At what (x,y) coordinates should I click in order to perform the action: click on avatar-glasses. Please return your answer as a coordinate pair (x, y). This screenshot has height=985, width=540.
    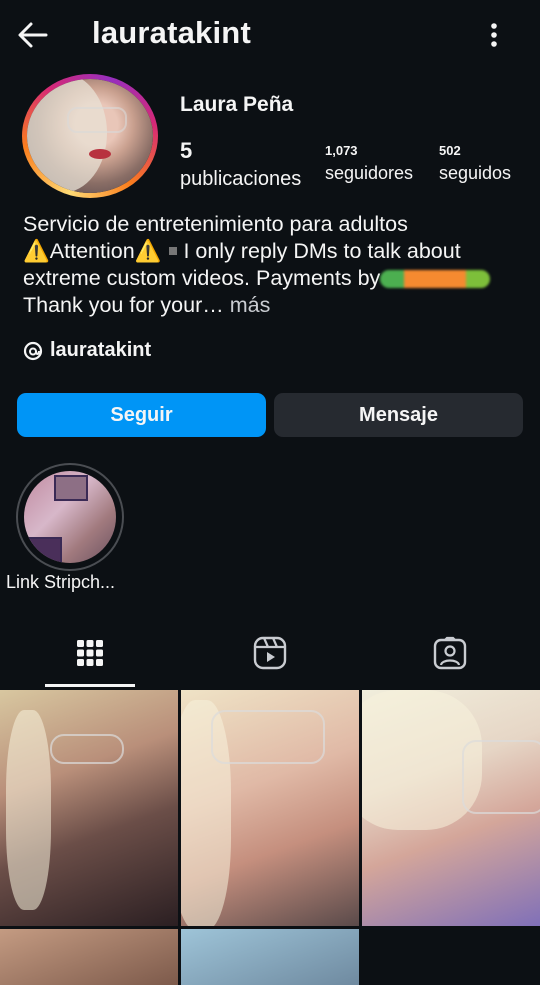
    Looking at the image, I should click on (97, 120).